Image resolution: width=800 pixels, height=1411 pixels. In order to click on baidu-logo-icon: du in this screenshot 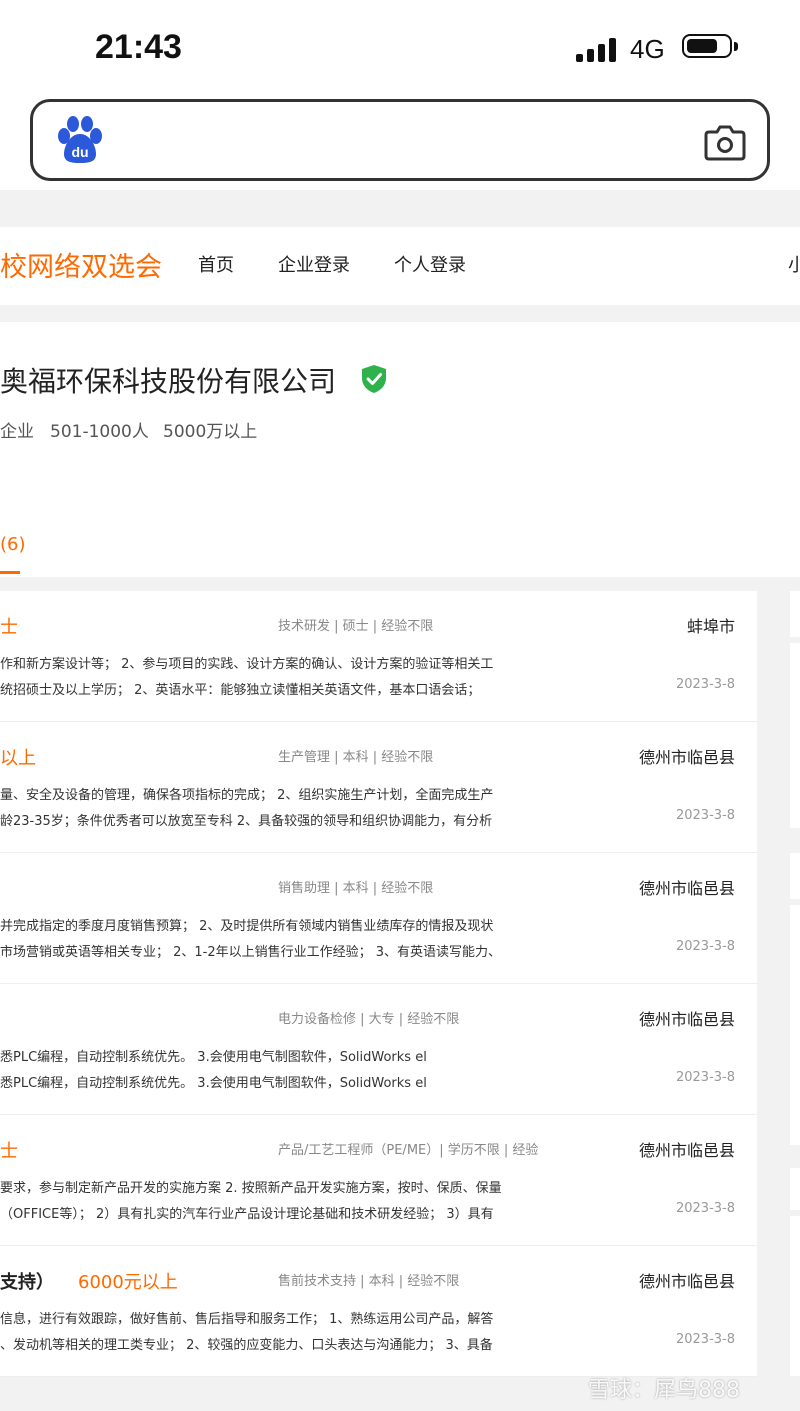, I will do `click(80, 140)`.